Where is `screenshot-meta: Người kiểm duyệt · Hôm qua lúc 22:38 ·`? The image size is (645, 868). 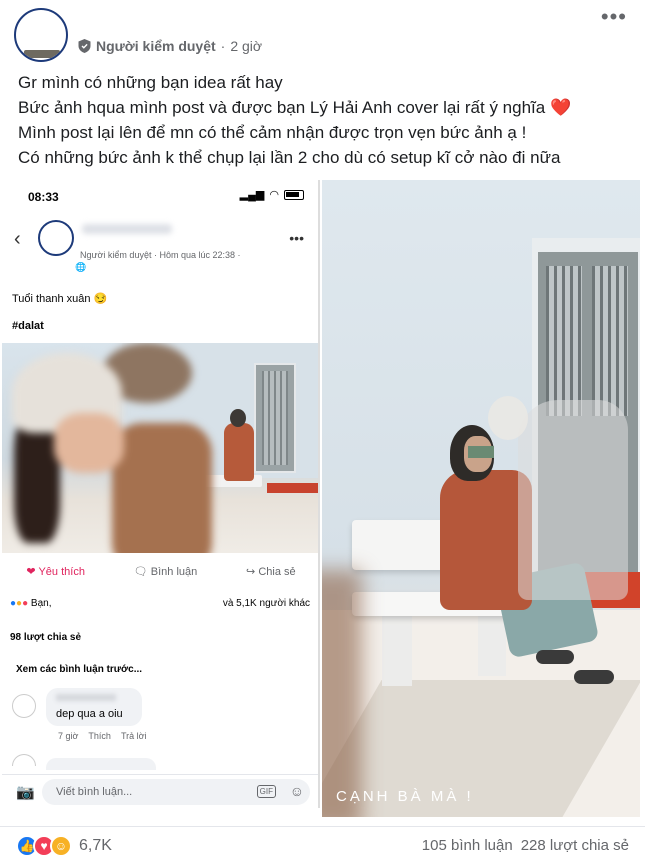 screenshot-meta: Người kiểm duyệt · Hôm qua lúc 22:38 · is located at coordinates (160, 255).